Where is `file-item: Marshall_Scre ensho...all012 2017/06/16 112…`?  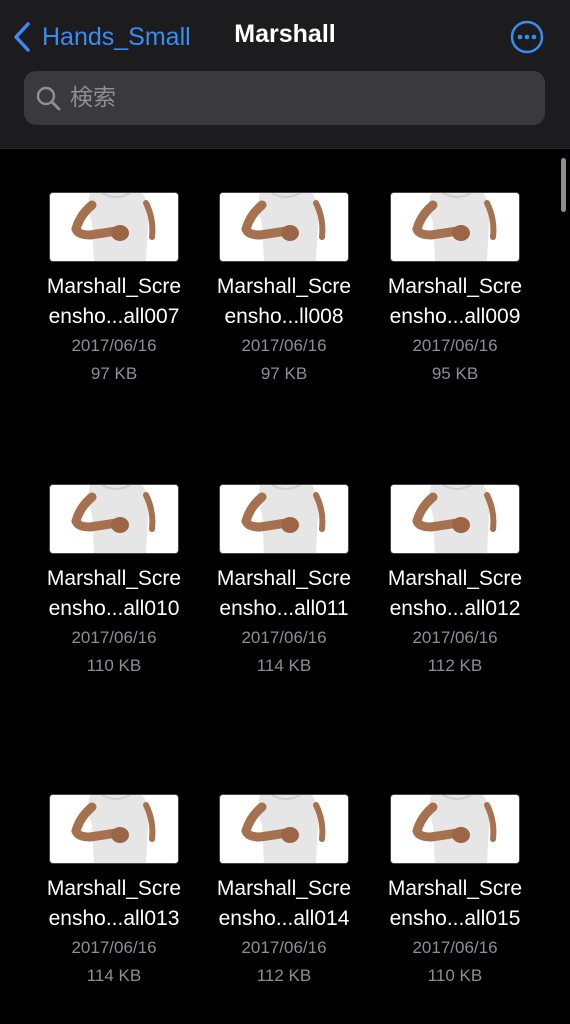 file-item: Marshall_Scre ensho...all012 2017/06/16 112… is located at coordinates (455, 582).